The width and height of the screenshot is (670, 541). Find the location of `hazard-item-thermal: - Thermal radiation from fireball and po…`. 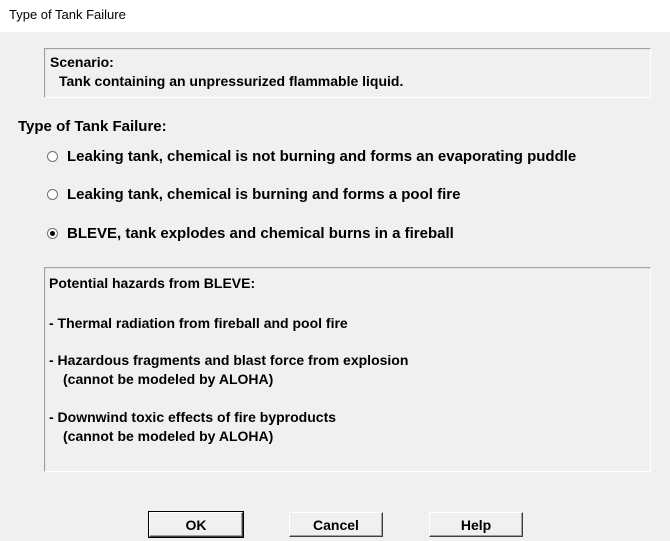

hazard-item-thermal: - Thermal radiation from fireball and po… is located at coordinates (198, 323).